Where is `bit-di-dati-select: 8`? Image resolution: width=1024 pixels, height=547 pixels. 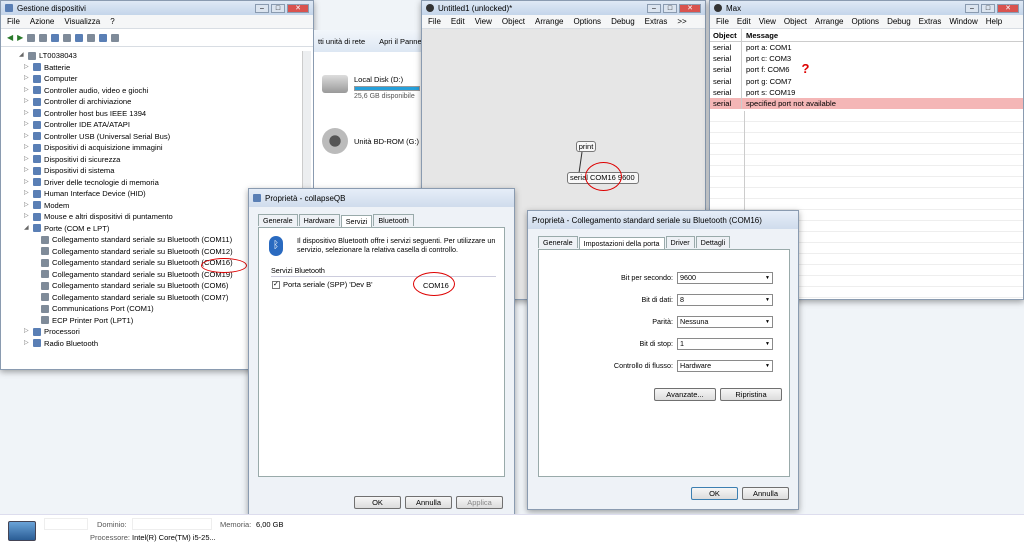
bit-di-dati-select: 8 is located at coordinates (725, 300).